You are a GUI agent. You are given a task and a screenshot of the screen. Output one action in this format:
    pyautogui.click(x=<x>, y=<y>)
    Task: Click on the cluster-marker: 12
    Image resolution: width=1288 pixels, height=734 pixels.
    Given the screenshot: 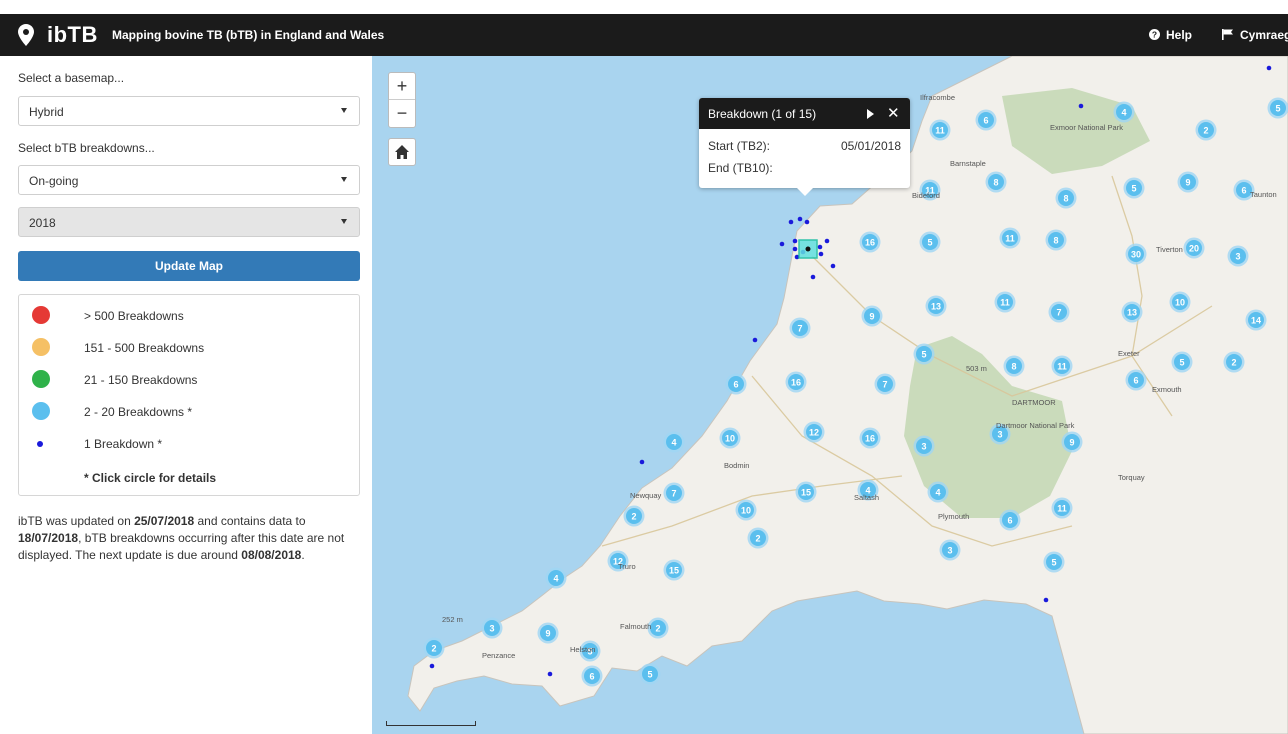 What is the action you would take?
    pyautogui.click(x=814, y=432)
    